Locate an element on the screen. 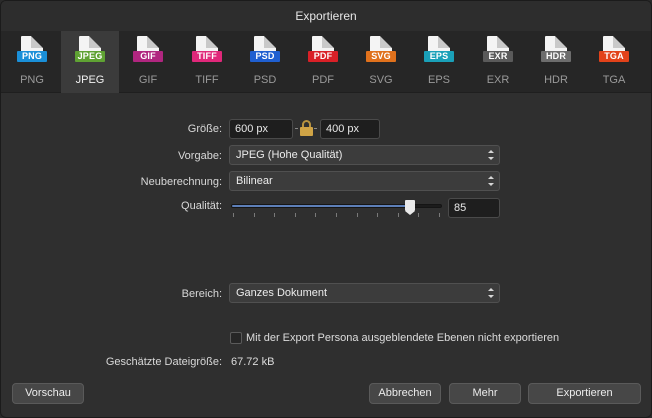 The image size is (652, 418). format-tab-png: PNG PNG is located at coordinates (32, 62).